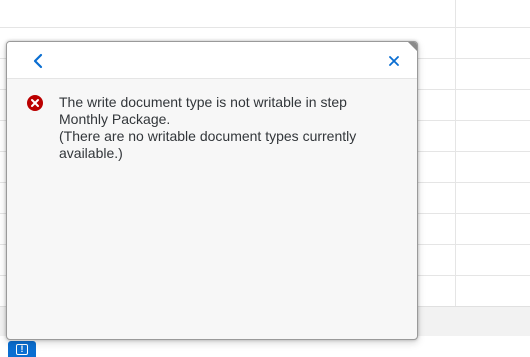 Image resolution: width=530 pixels, height=357 pixels. I want to click on error-icon, so click(35, 103).